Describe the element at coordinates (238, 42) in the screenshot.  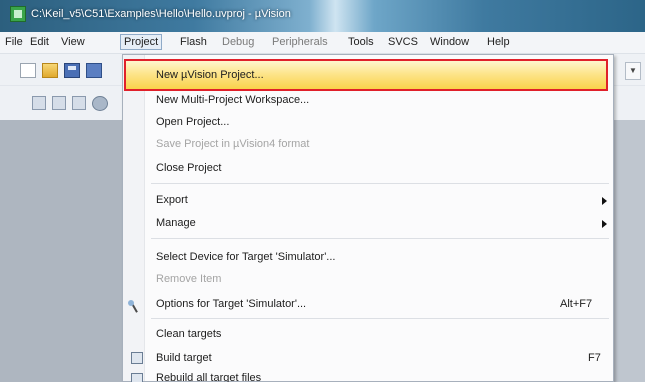
I see `menu-debug: Debug` at that location.